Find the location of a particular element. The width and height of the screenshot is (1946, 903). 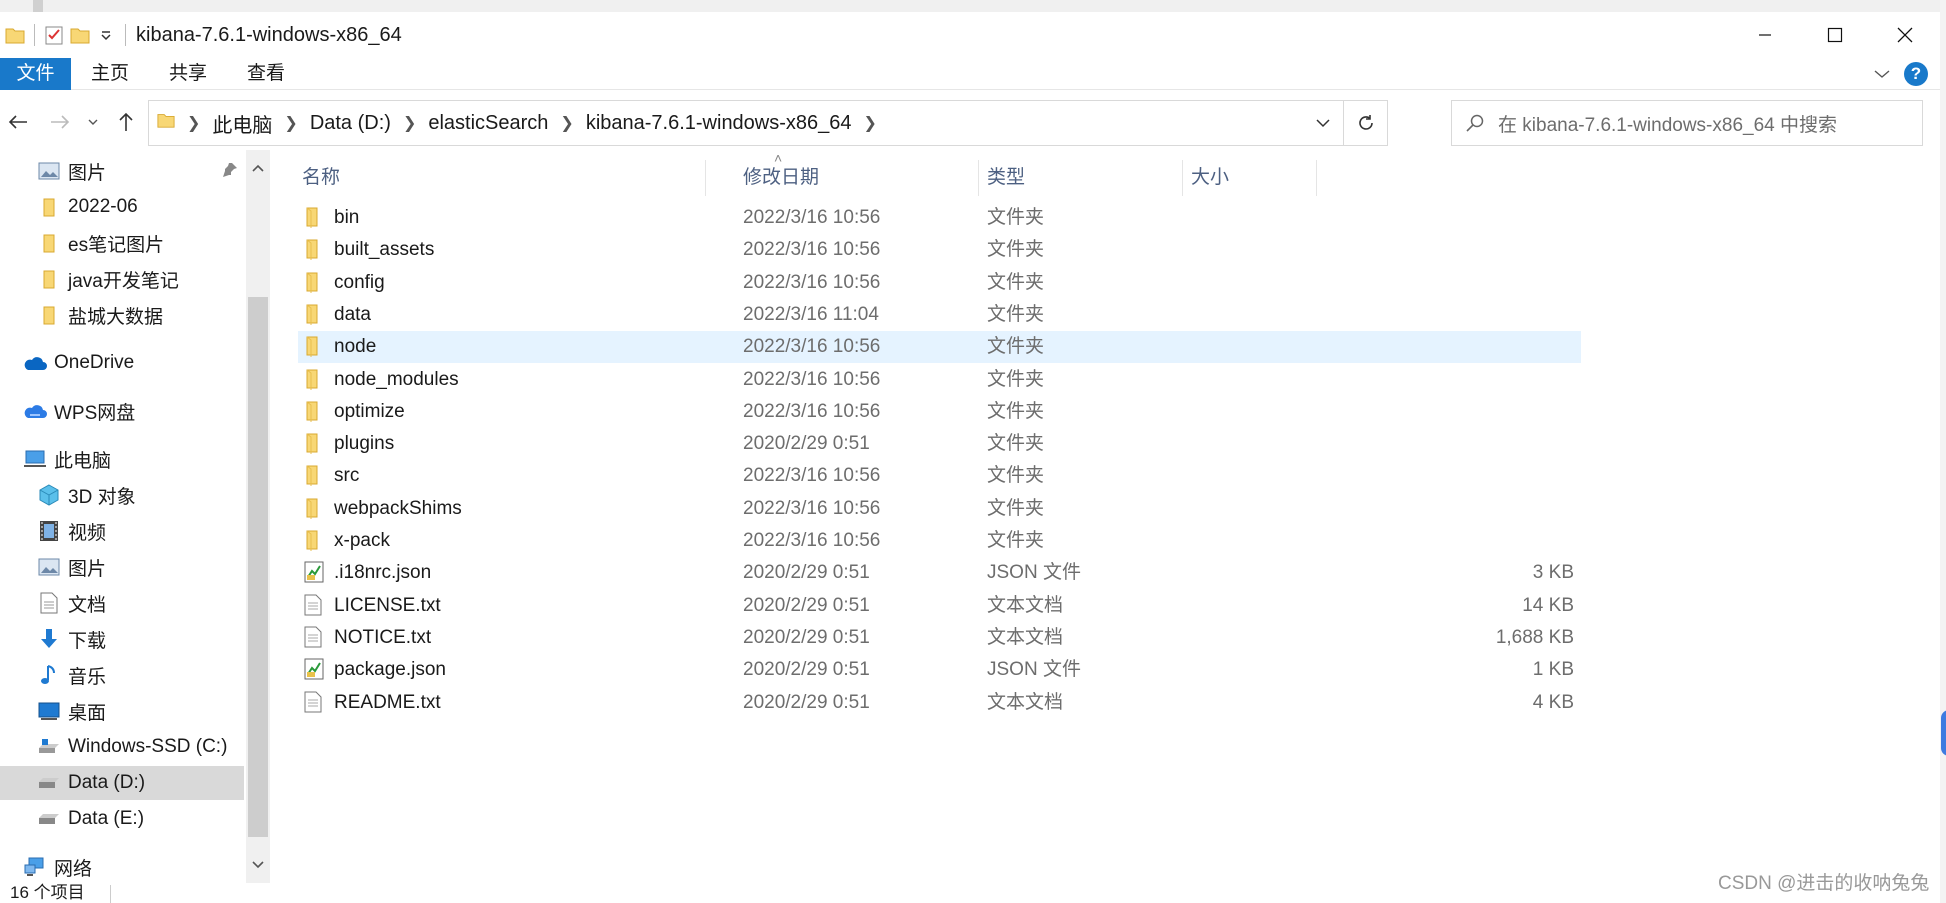

column-header-date: 修改日期 is located at coordinates (857, 178).